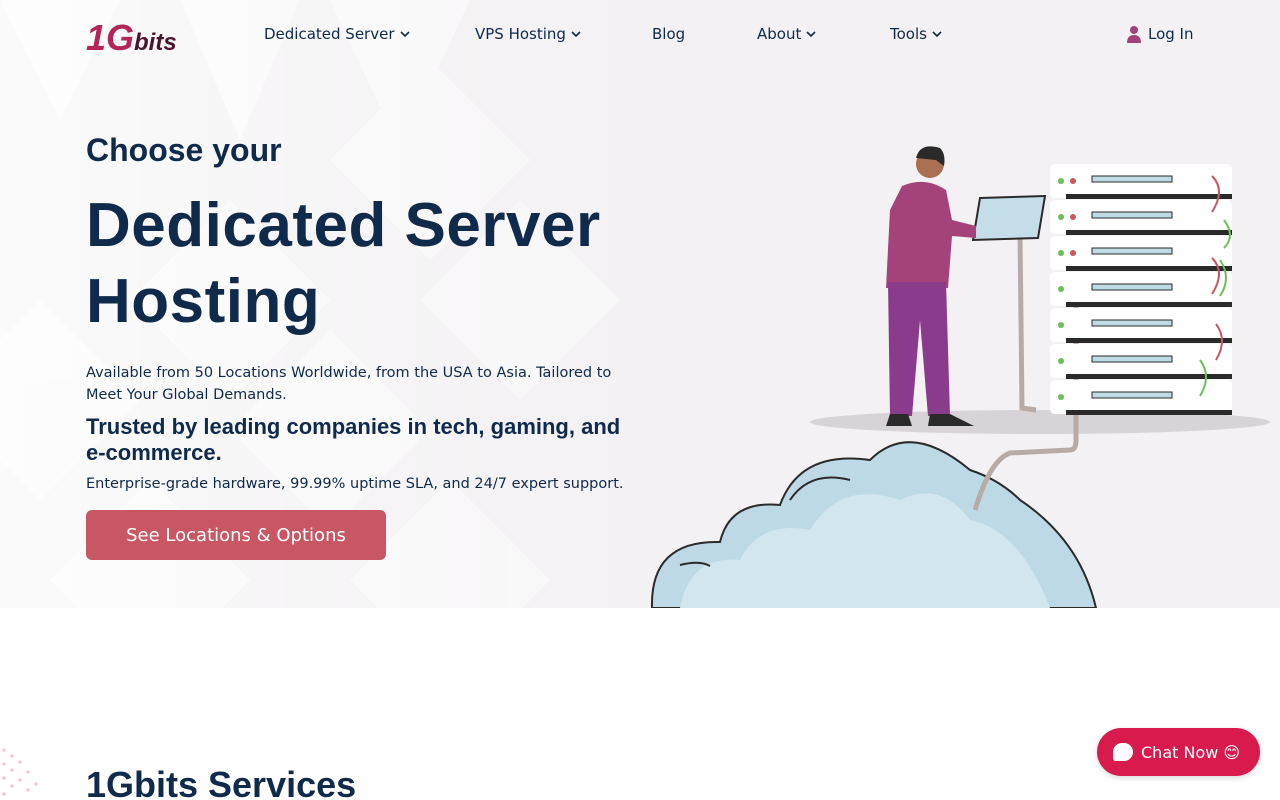 The width and height of the screenshot is (1280, 800). What do you see at coordinates (356, 264) in the screenshot?
I see `hero-title: Dedicated Server Hosting` at bounding box center [356, 264].